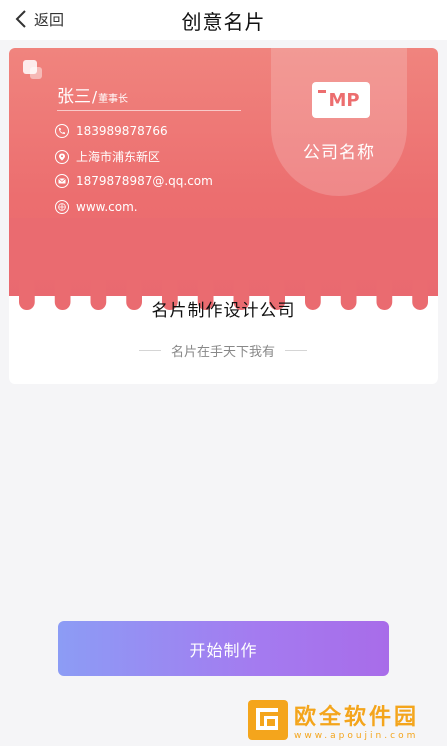 The image size is (447, 746). I want to click on nav-bar: 返回 创意名片, so click(223, 20).